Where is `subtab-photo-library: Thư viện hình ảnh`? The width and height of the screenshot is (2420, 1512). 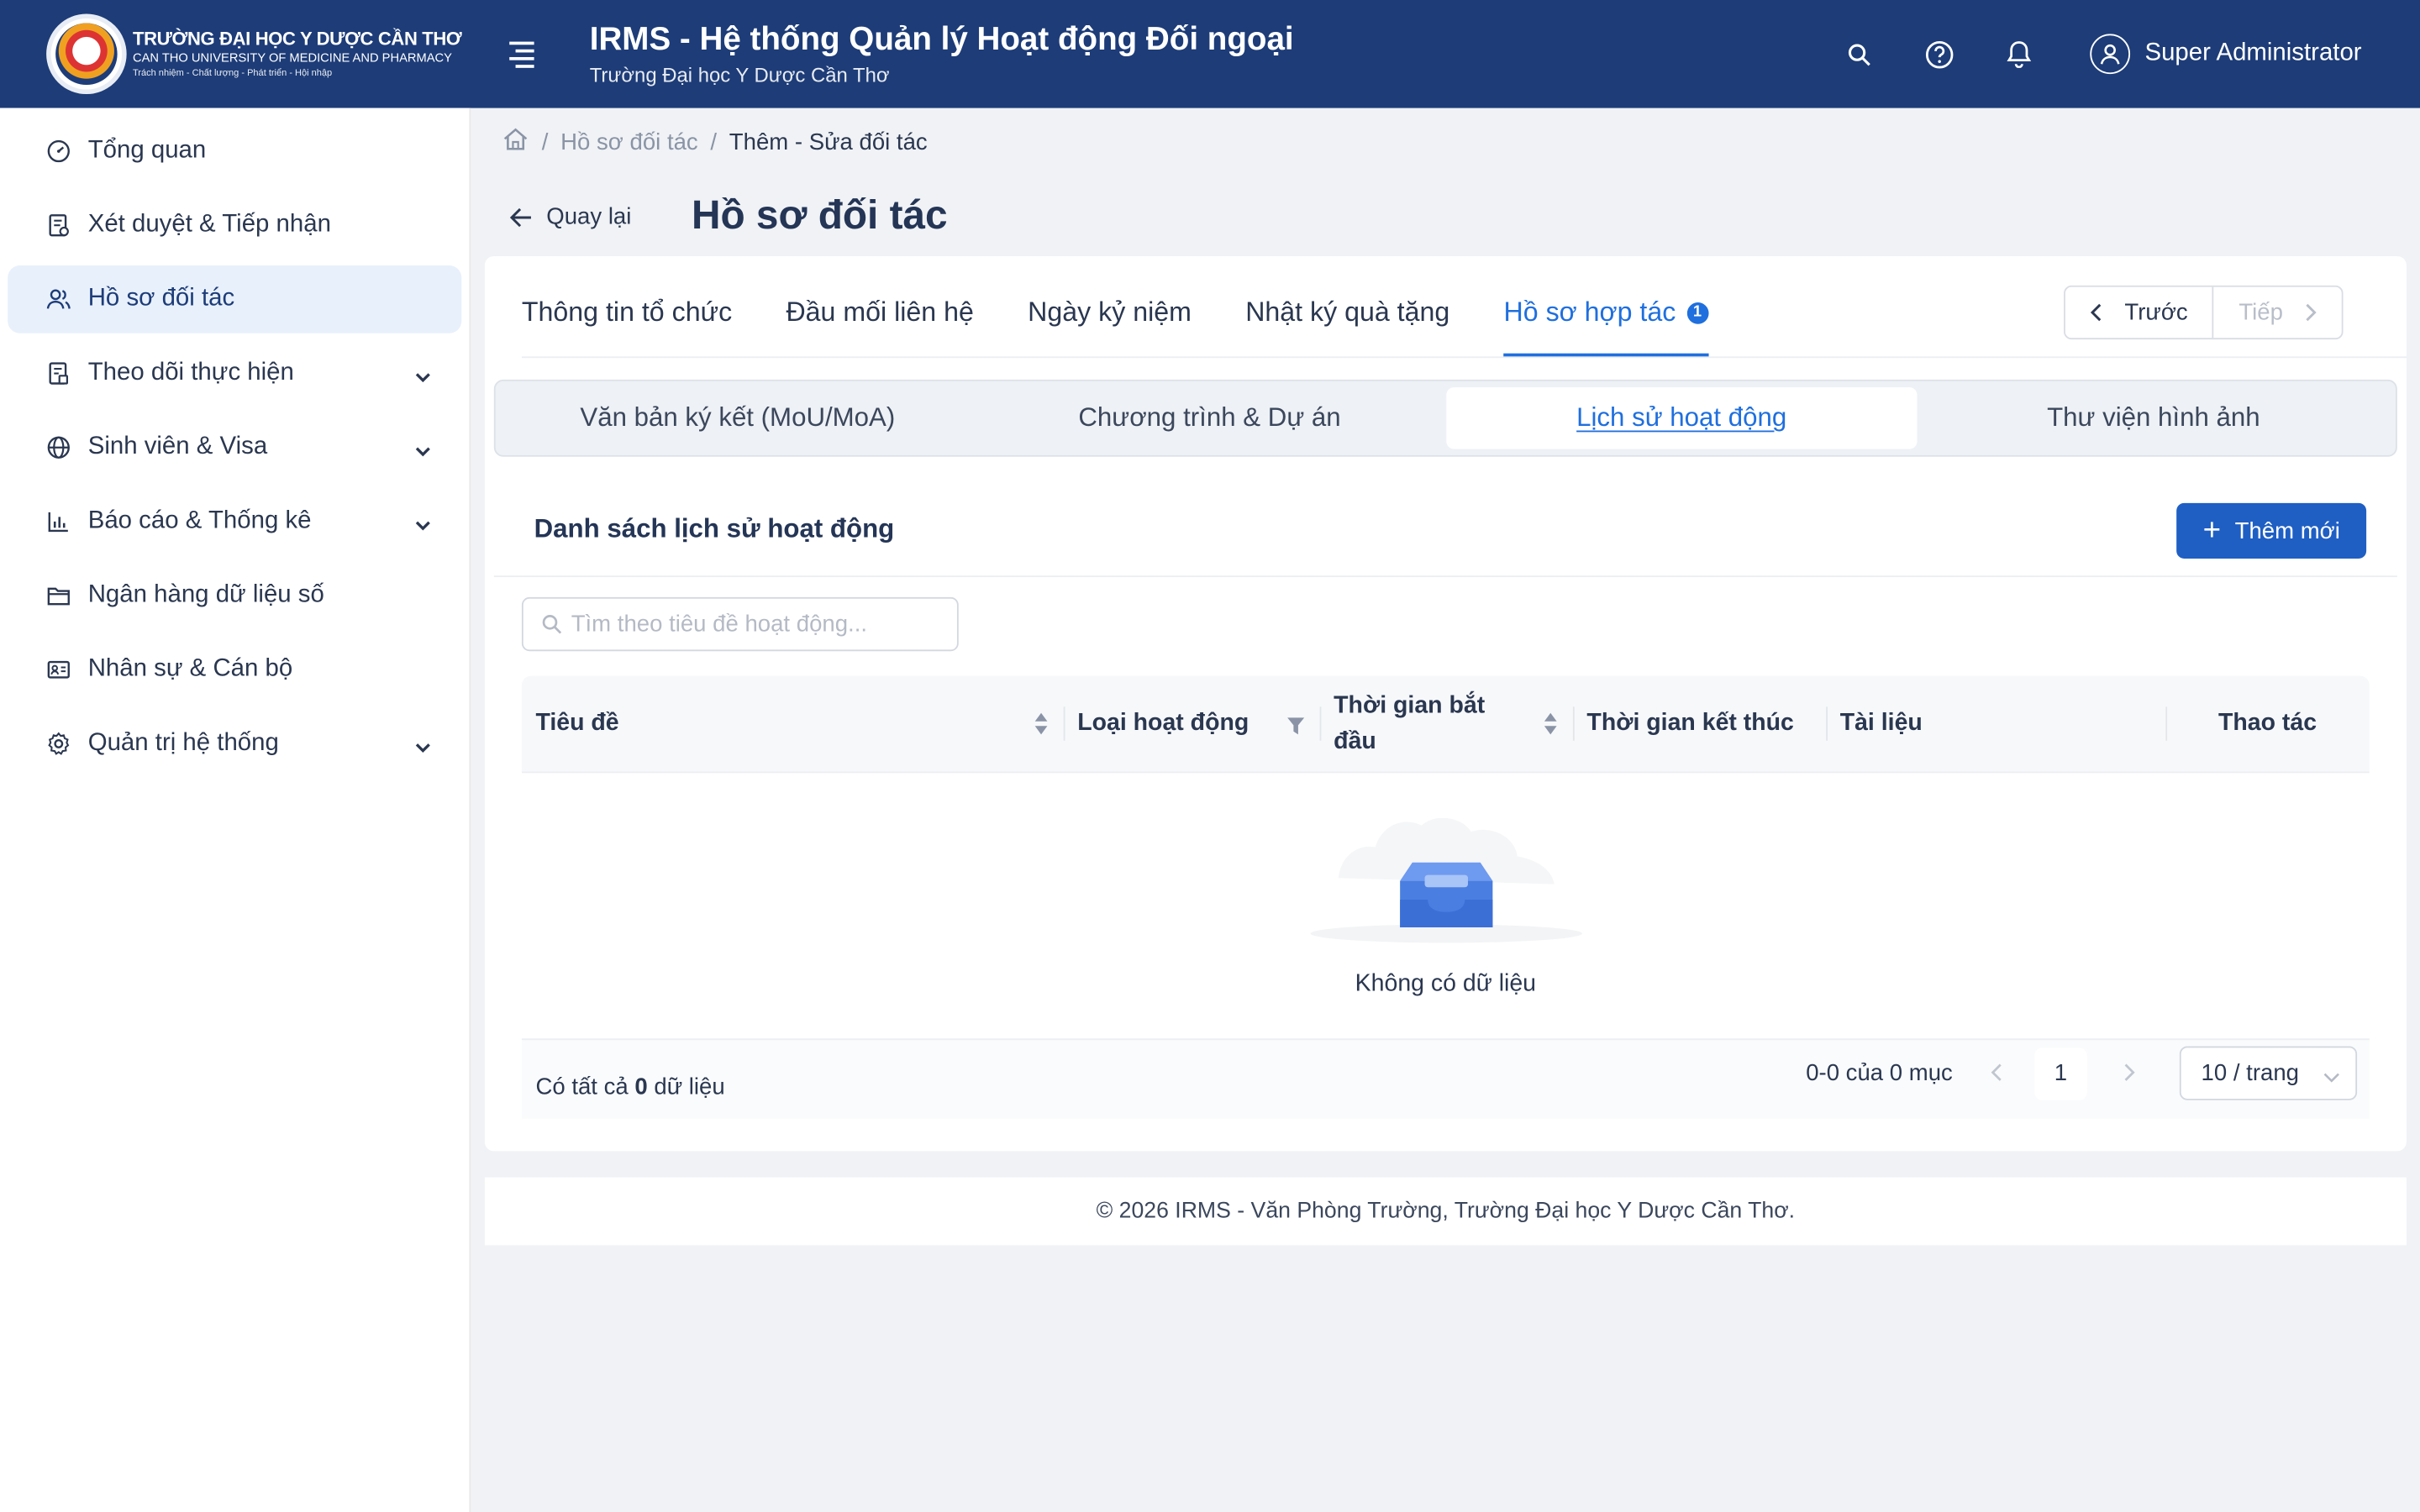 subtab-photo-library: Thư viện hình ảnh is located at coordinates (2154, 418).